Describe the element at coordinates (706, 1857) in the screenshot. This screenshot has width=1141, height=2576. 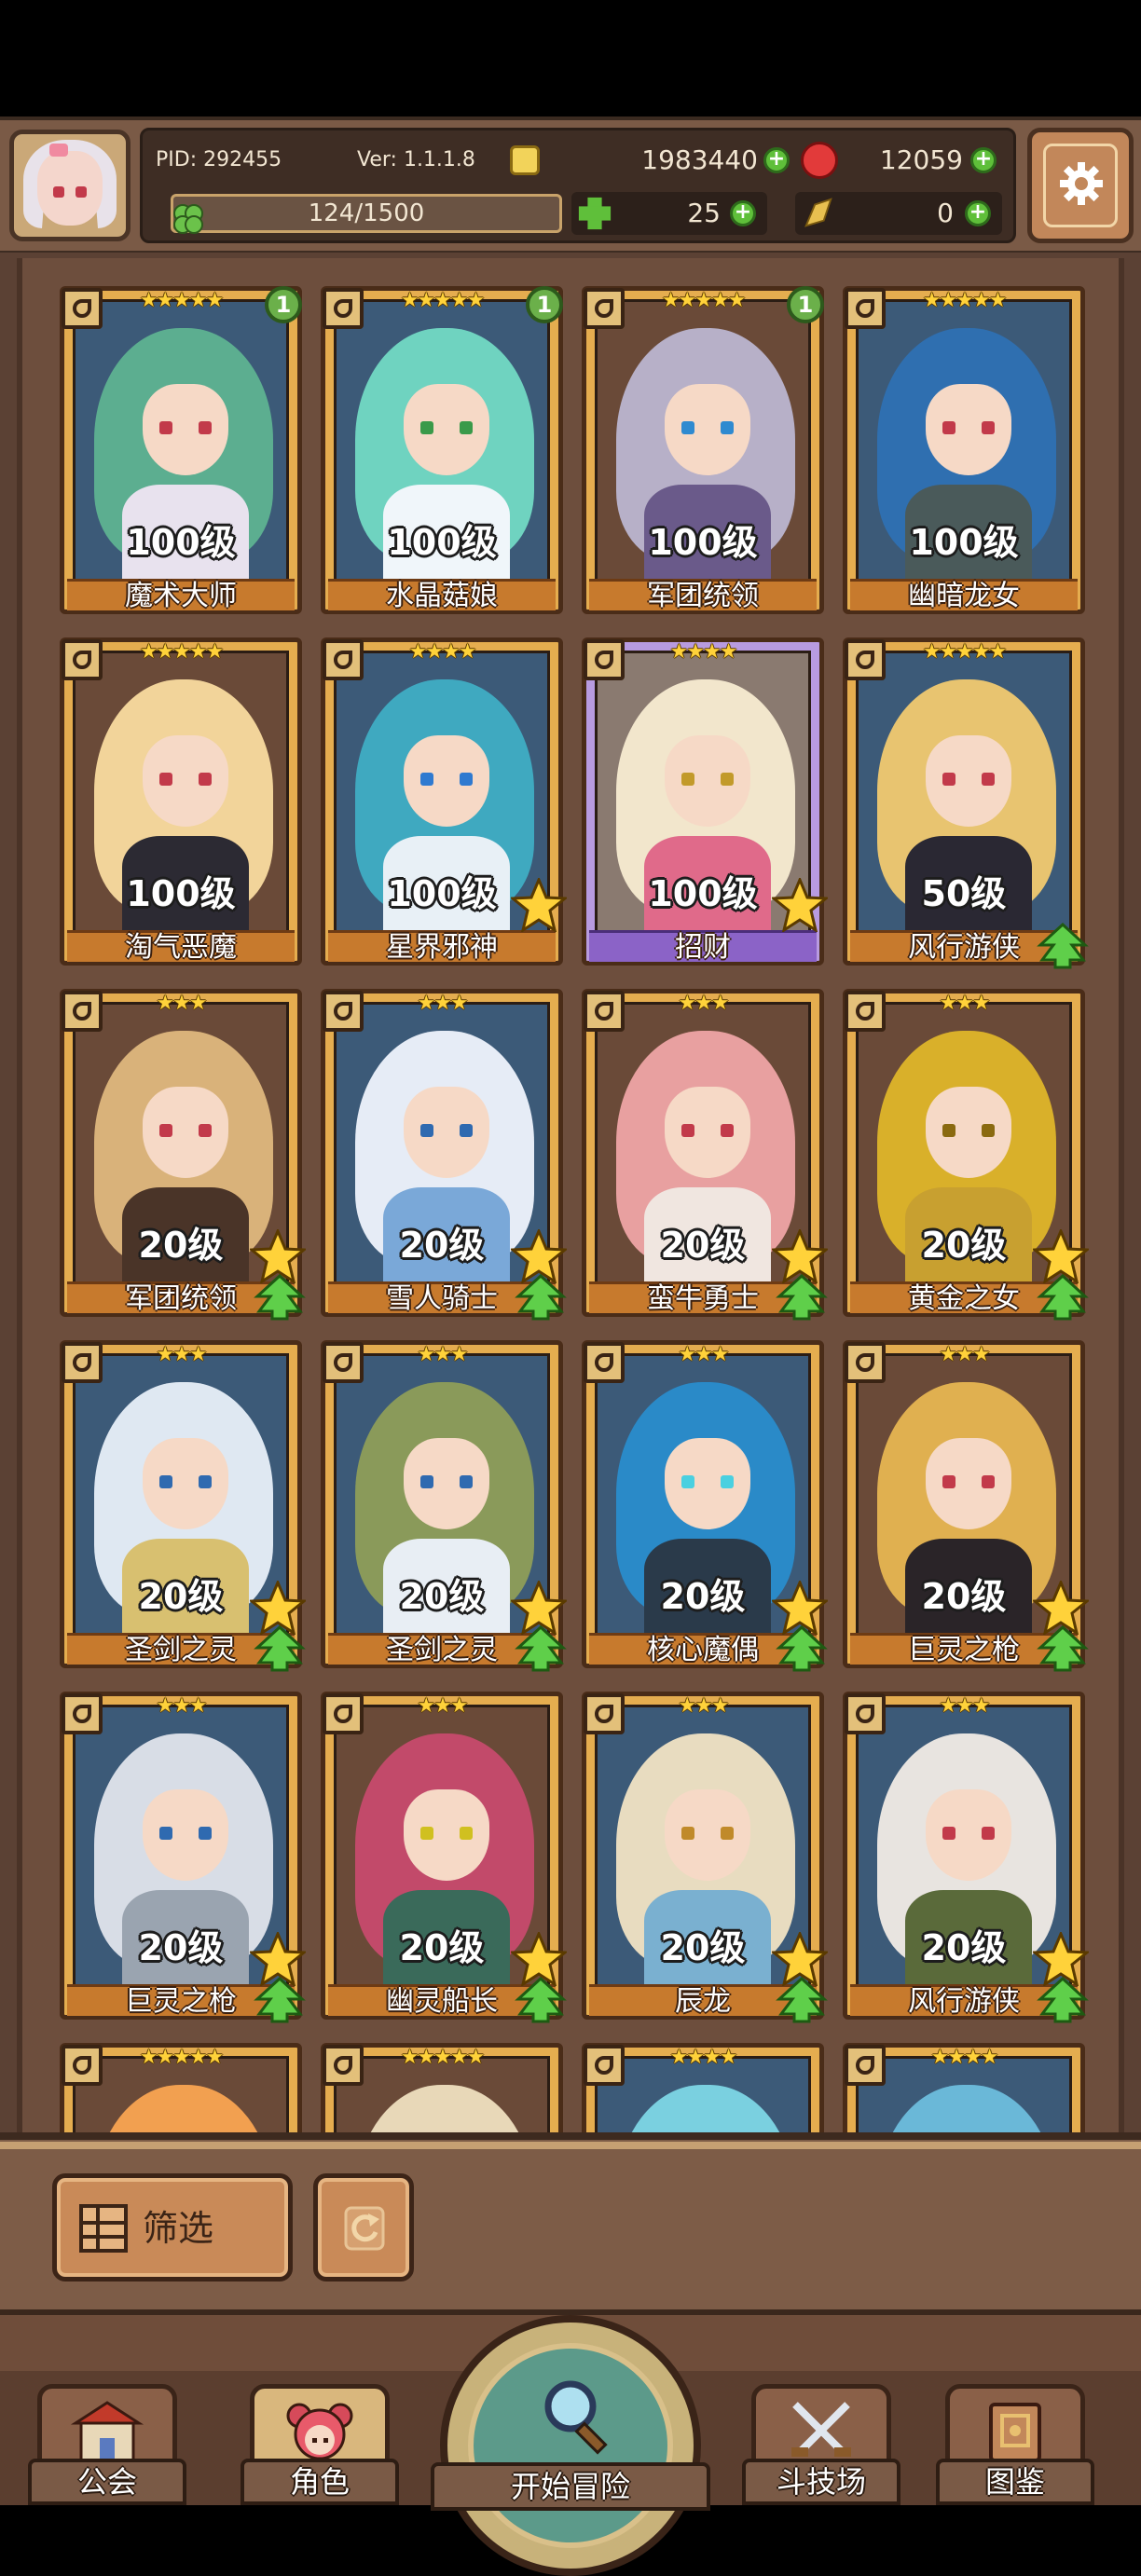
I see `hero-card: ★★★ 20级 辰龙` at that location.